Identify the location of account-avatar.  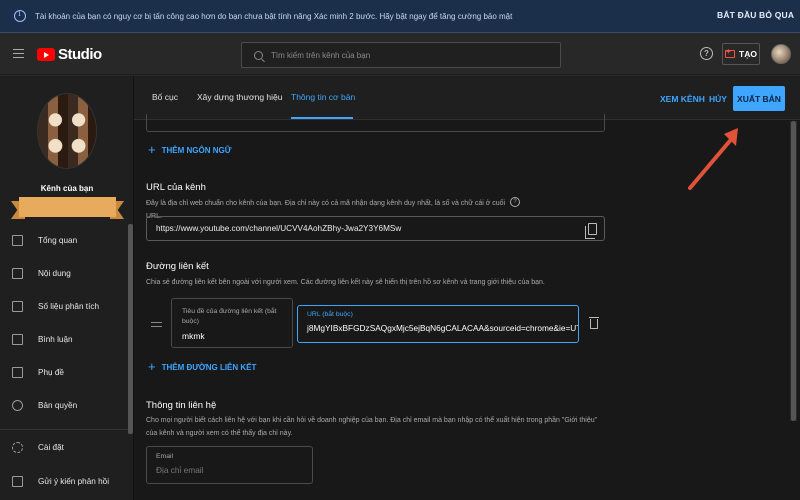
(781, 54).